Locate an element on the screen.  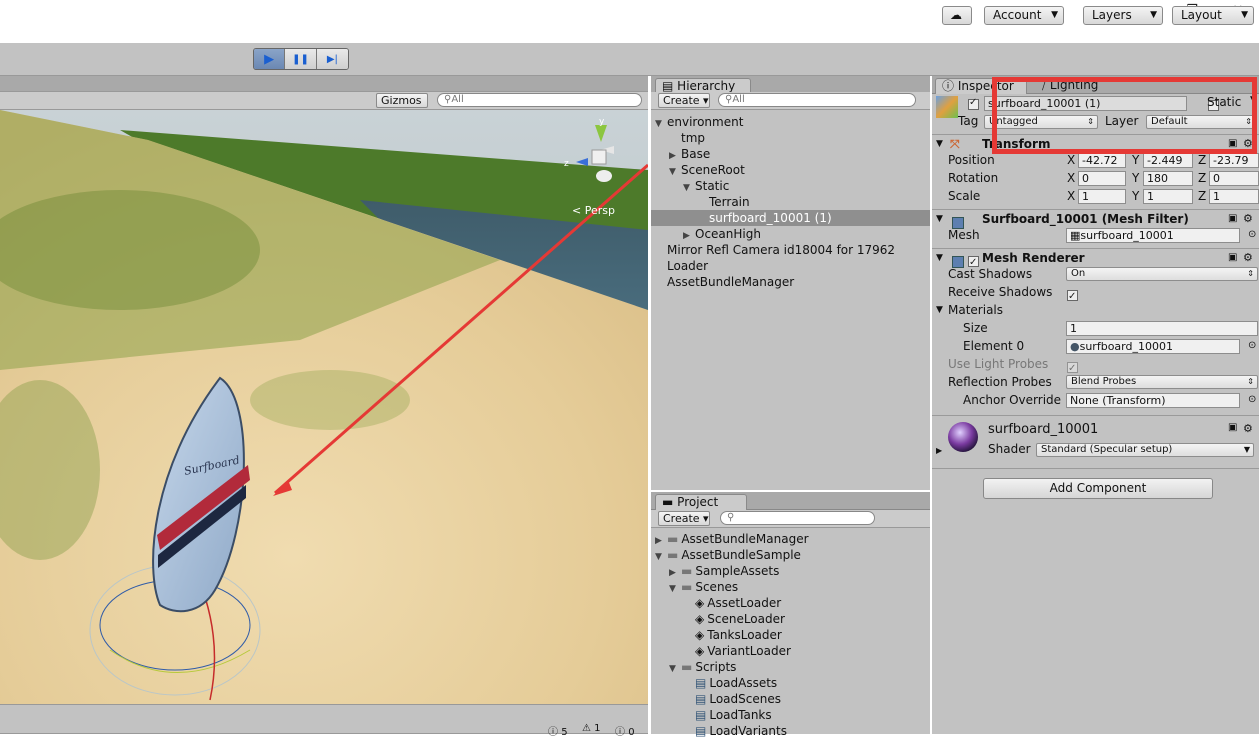
position-z-field: -23.79 is located at coordinates (1234, 160).